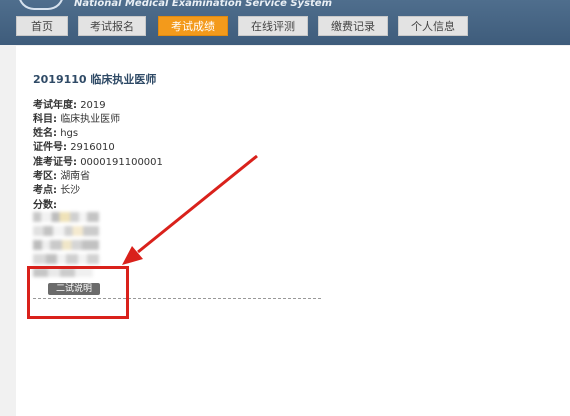  I want to click on annotation-arrow-shaft, so click(197, 204).